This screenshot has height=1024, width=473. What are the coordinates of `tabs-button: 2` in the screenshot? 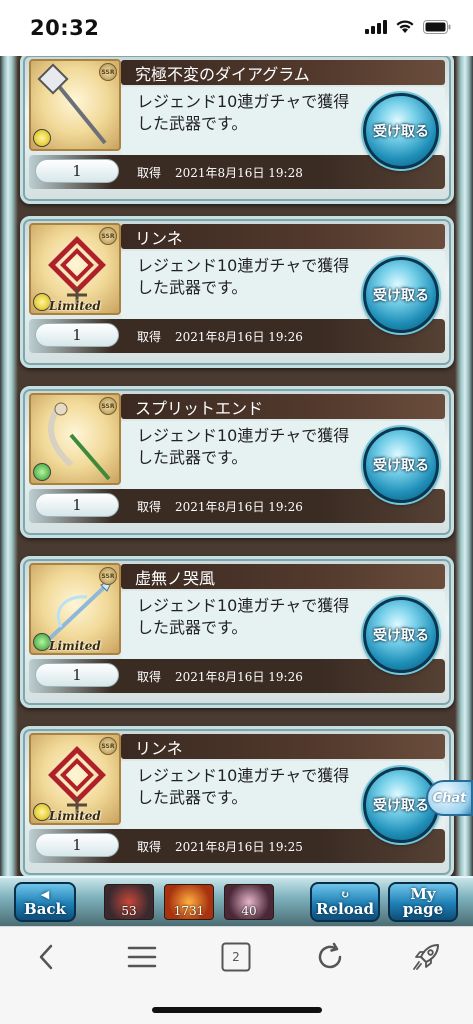 It's located at (236, 957).